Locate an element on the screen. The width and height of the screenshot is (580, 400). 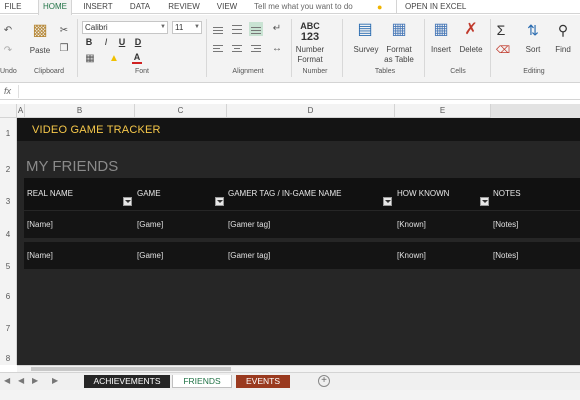
prev-sheet-icon: ◀ is located at coordinates (21, 380).